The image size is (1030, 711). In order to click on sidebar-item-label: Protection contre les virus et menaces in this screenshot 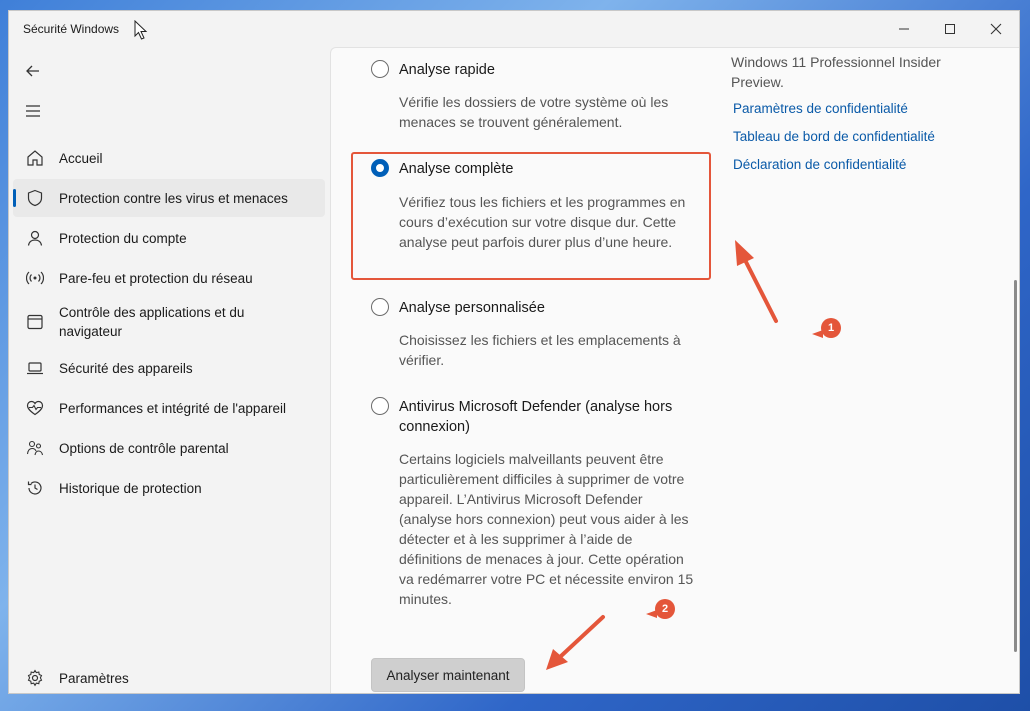, I will do `click(173, 198)`.